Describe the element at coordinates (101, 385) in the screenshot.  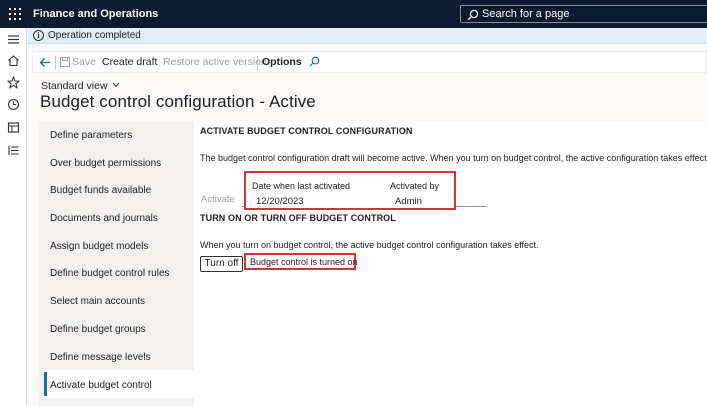
I see `nav-item-activate-budget-control: Activate budget control` at that location.